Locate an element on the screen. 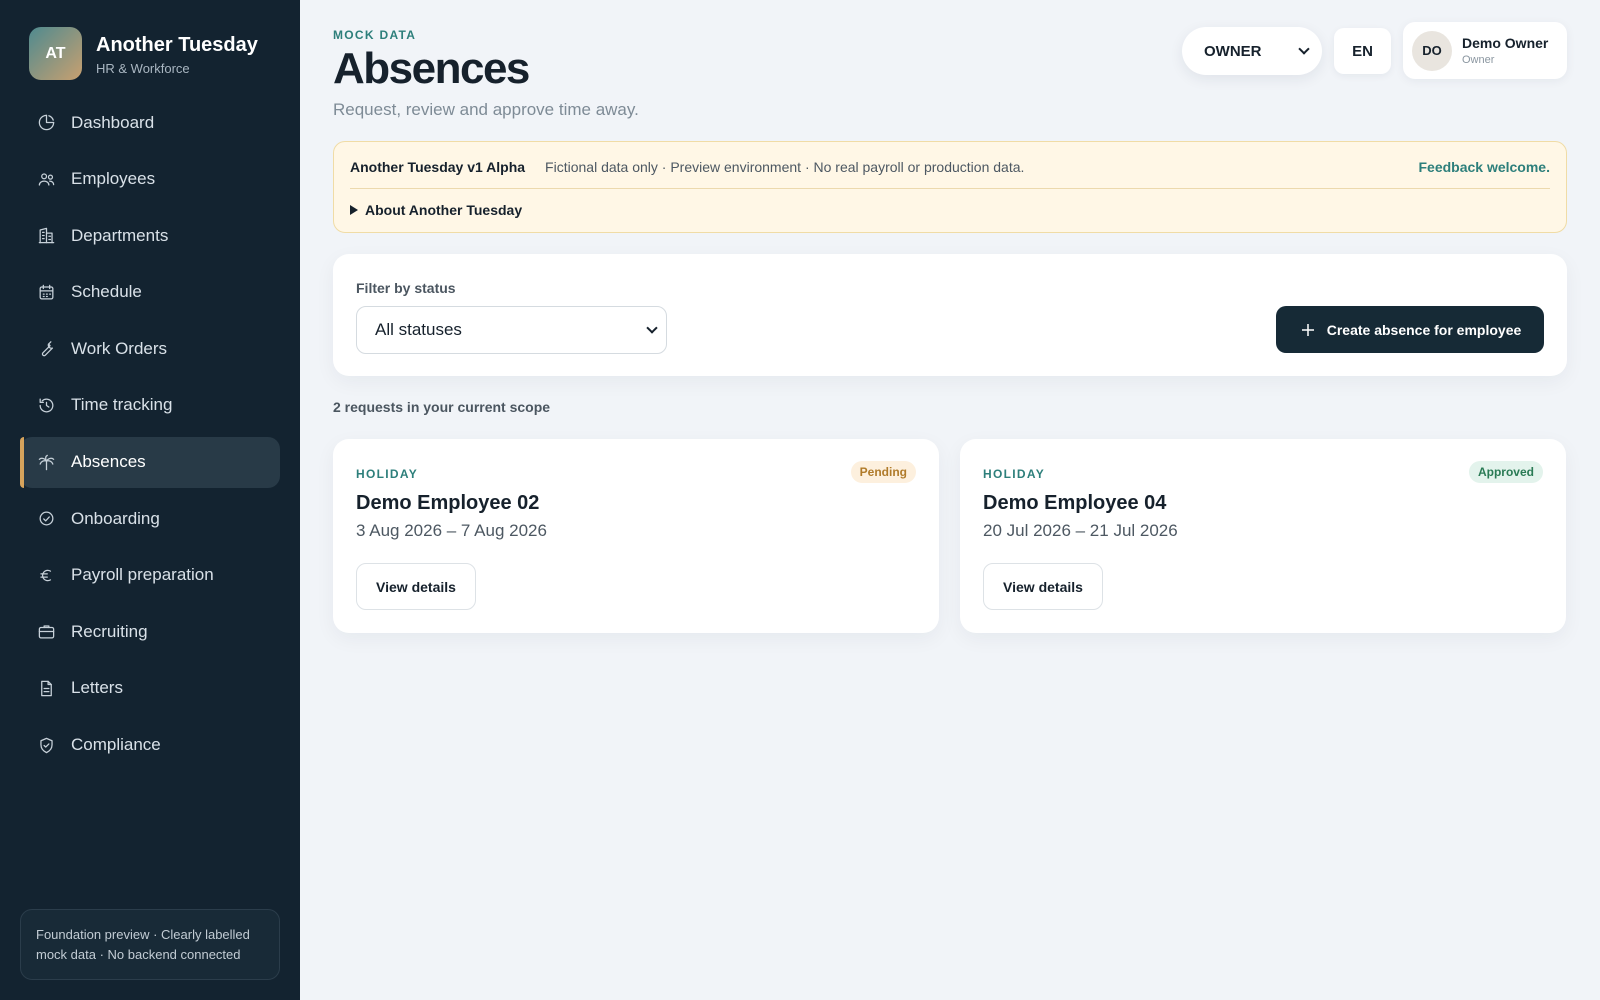 The image size is (1600, 1000). plus-icon is located at coordinates (1307, 329).